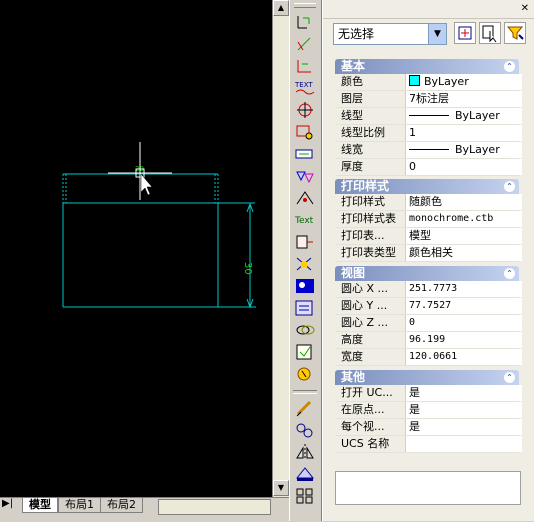 The width and height of the screenshot is (534, 522). I want to click on linetype-sample-icon, so click(429, 115).